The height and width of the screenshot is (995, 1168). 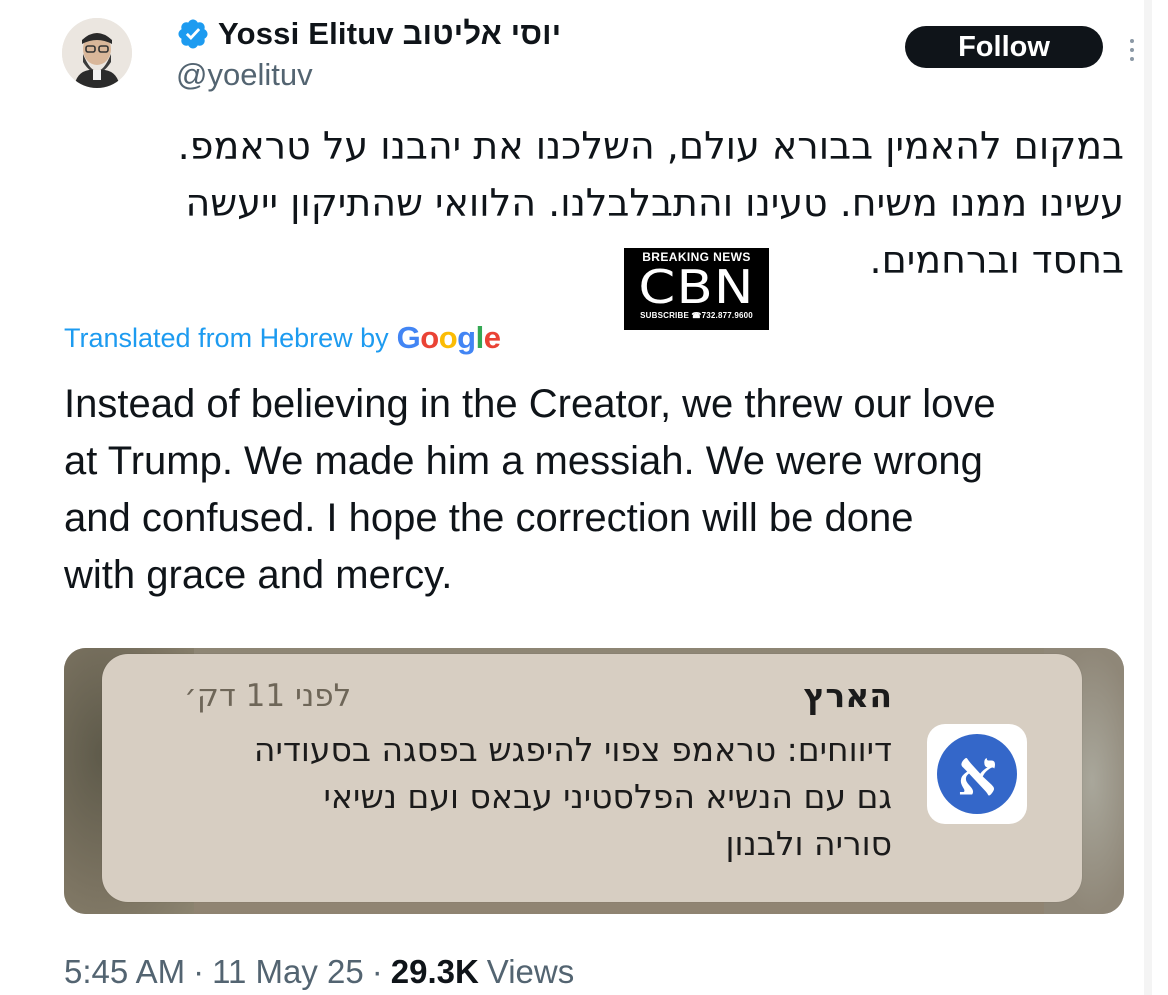 What do you see at coordinates (258, 575) in the screenshot?
I see `post-text-line: with grace and mercy.` at bounding box center [258, 575].